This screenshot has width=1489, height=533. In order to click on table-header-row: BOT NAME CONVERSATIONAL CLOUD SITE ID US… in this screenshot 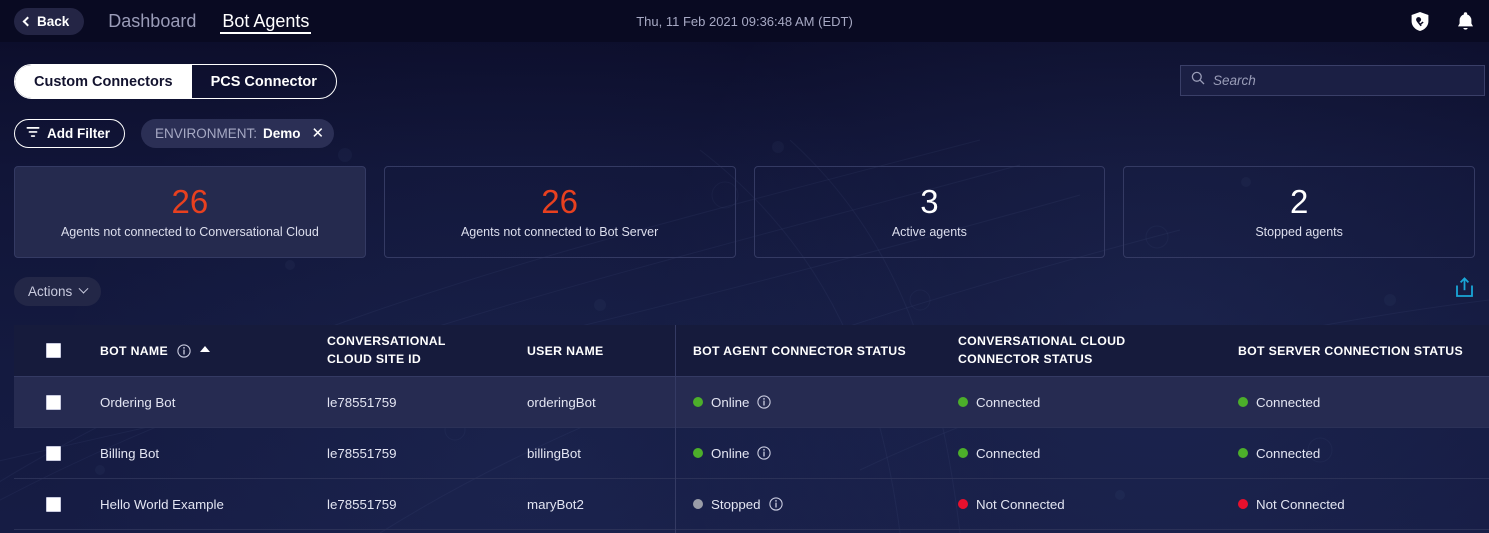, I will do `click(751, 351)`.